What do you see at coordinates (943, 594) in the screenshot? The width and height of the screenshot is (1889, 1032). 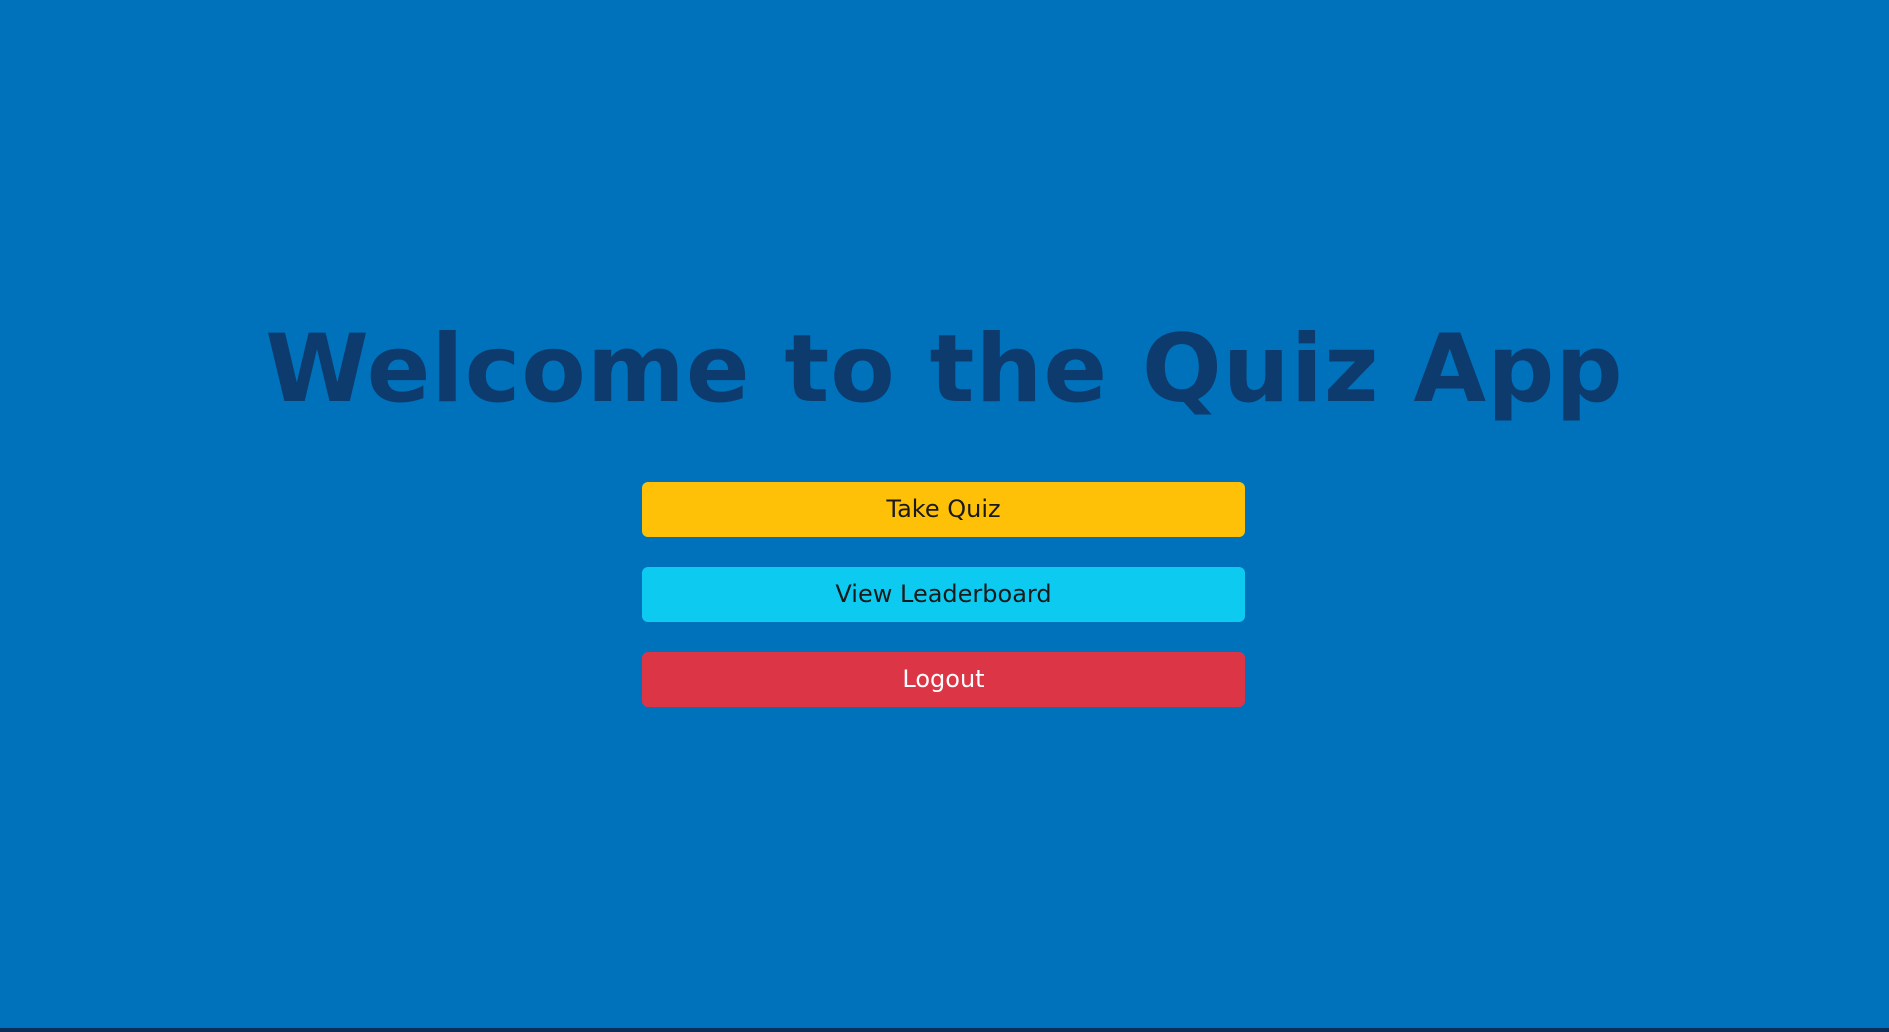 I see `view-leaderboard-button: View Leaderboard` at bounding box center [943, 594].